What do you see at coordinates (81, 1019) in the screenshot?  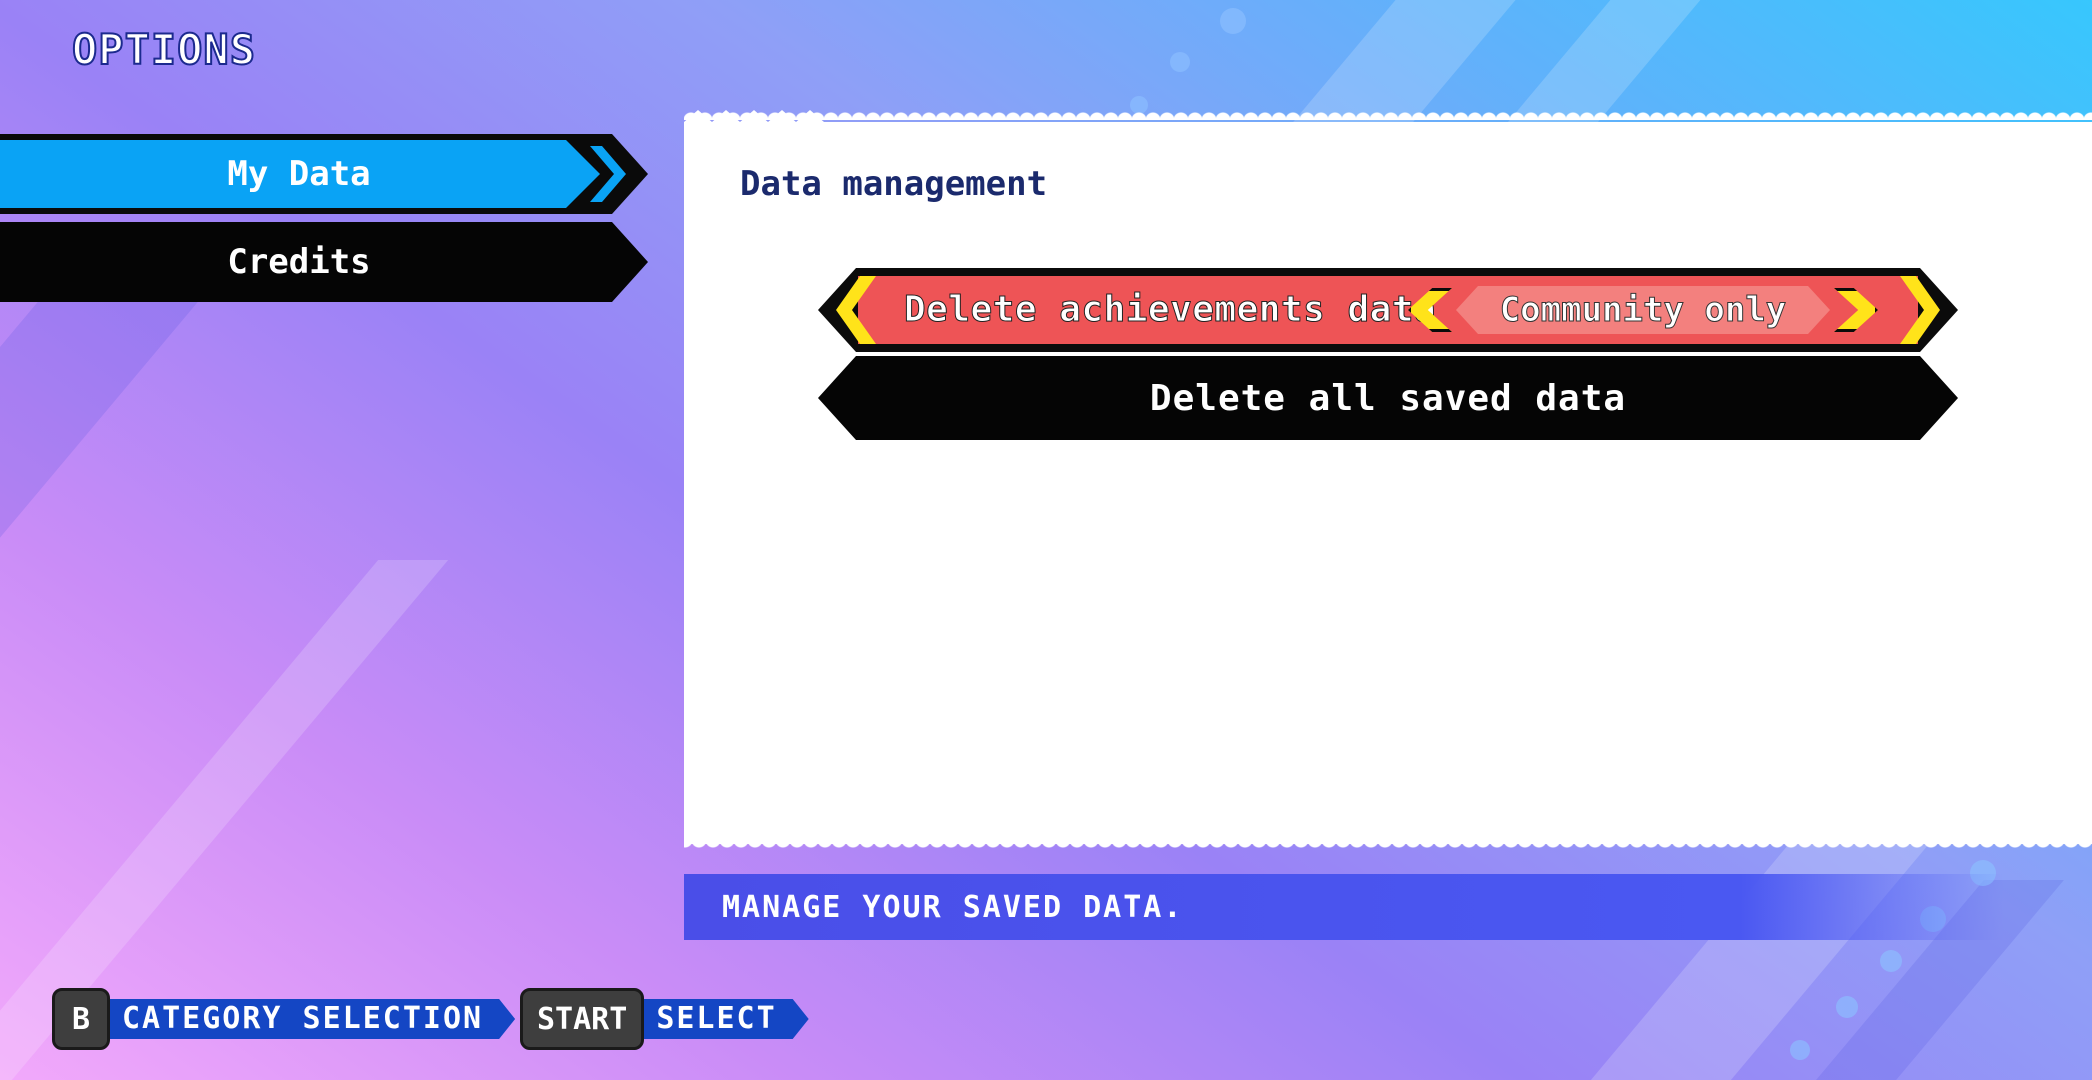 I see `b-button-icon: B` at bounding box center [81, 1019].